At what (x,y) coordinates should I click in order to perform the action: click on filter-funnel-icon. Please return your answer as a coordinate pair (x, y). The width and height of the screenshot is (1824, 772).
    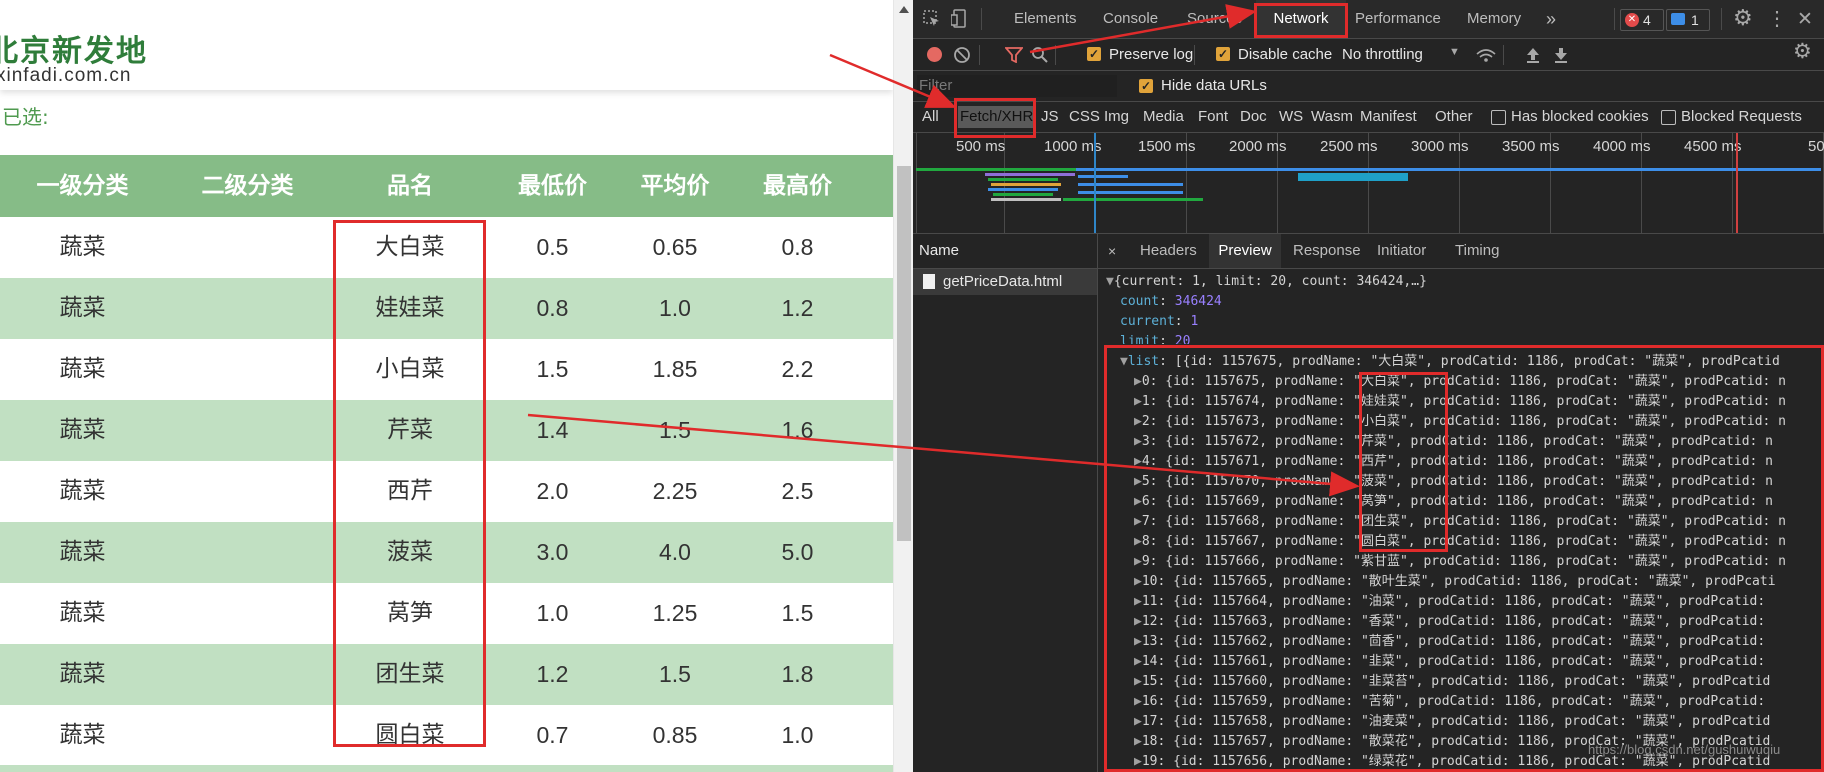
    Looking at the image, I should click on (1014, 55).